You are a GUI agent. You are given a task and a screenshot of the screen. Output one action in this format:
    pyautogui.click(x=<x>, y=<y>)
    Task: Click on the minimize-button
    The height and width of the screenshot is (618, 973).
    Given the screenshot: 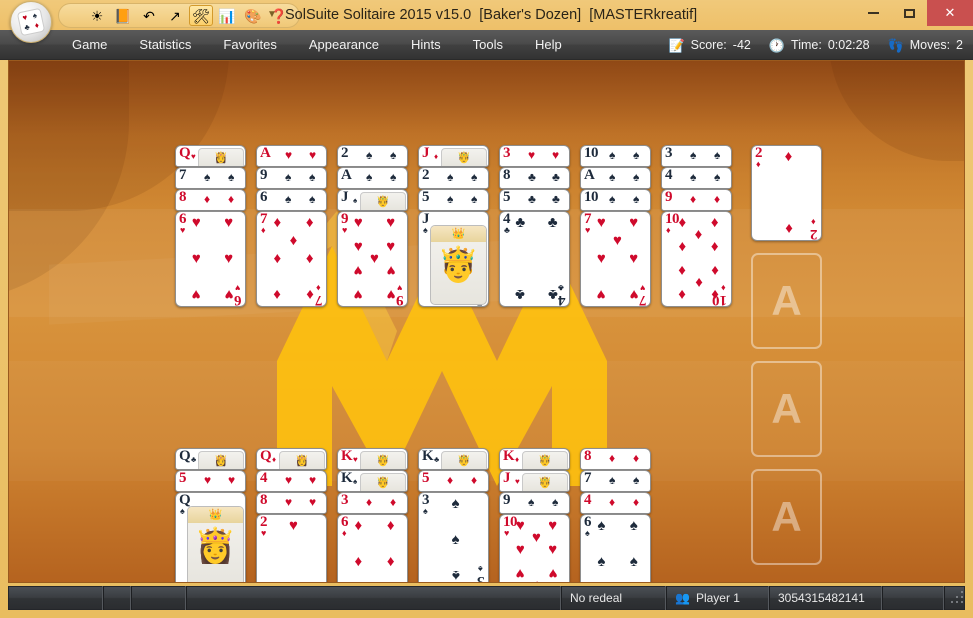 What is the action you would take?
    pyautogui.click(x=873, y=13)
    